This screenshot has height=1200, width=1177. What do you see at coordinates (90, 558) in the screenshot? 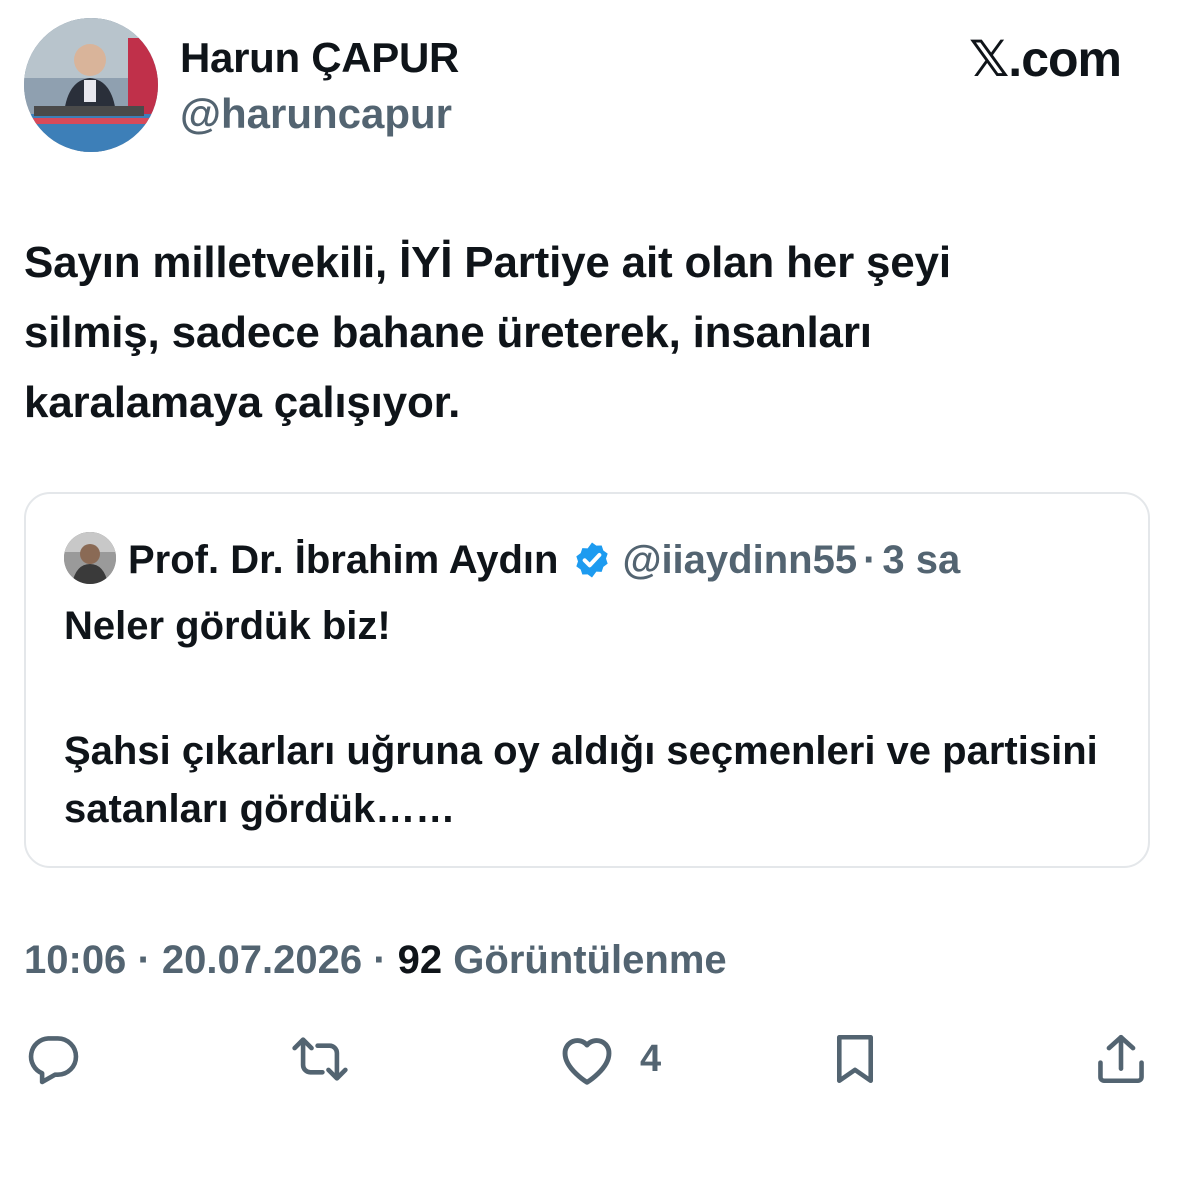
I see `quoted-author-avatar` at bounding box center [90, 558].